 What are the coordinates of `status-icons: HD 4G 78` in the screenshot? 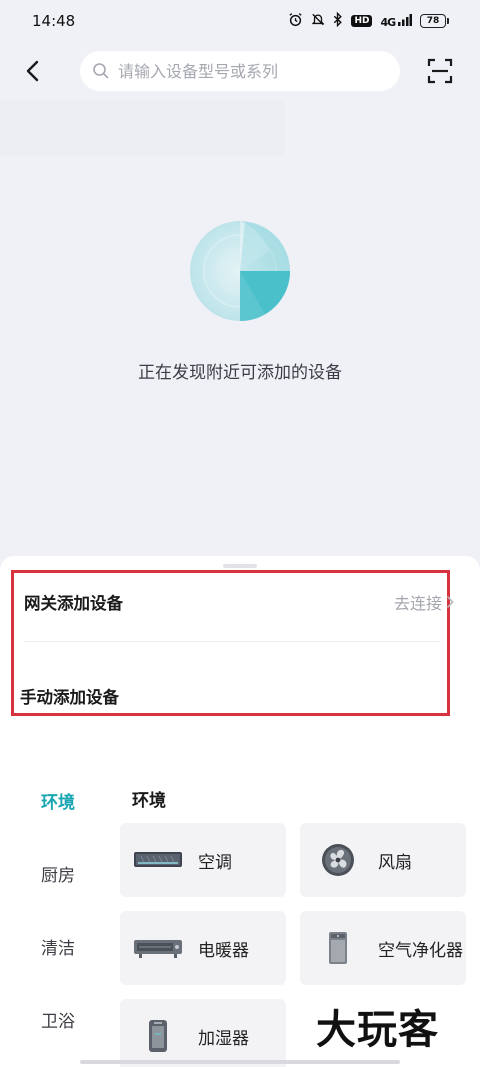 It's located at (368, 21).